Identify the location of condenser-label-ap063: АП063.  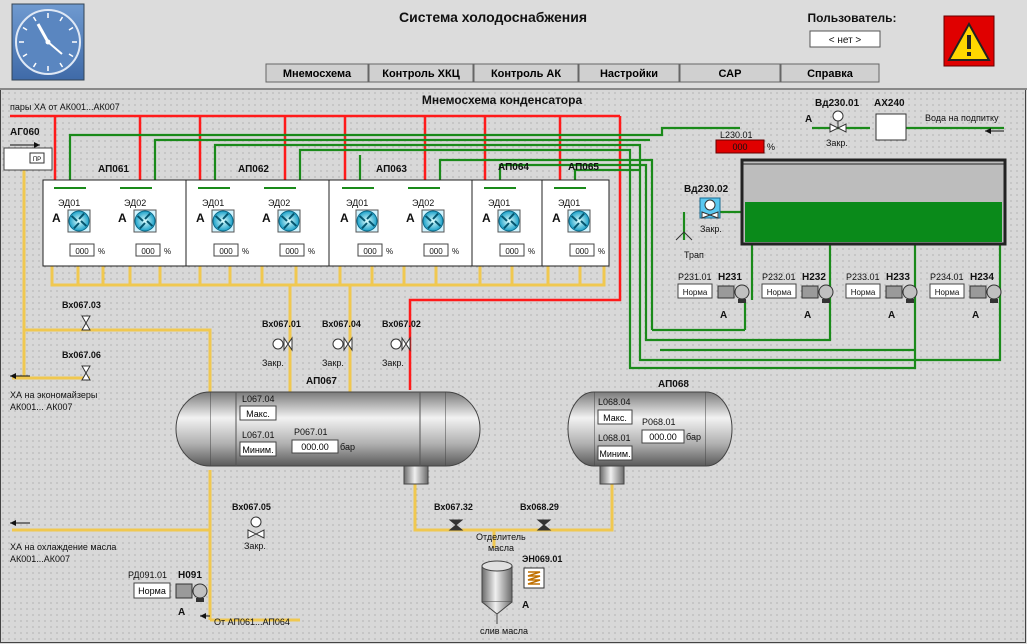
(391, 169).